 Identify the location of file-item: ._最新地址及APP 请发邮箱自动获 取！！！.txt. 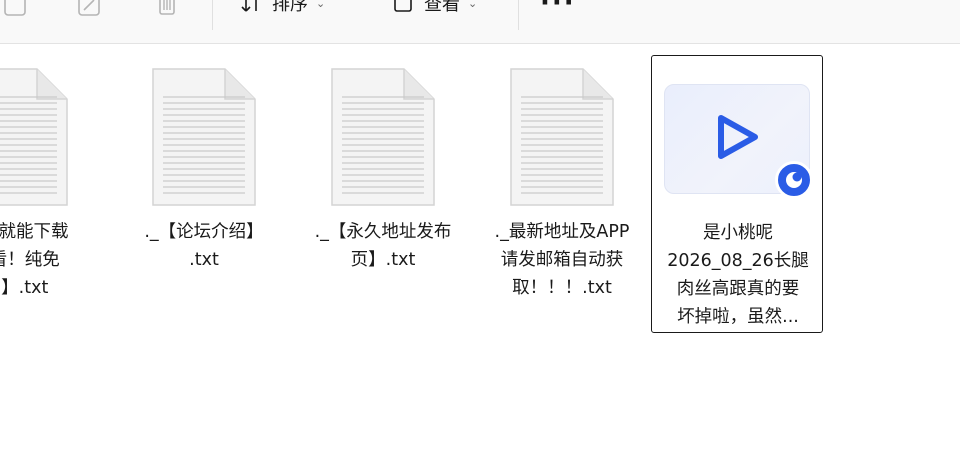
(562, 194).